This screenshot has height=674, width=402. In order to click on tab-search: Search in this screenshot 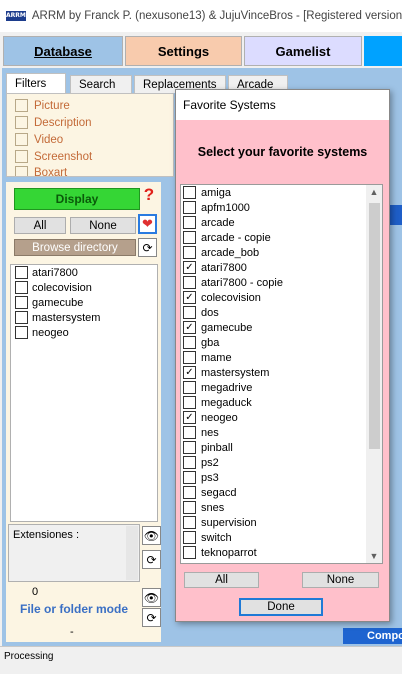, I will do `click(101, 84)`.